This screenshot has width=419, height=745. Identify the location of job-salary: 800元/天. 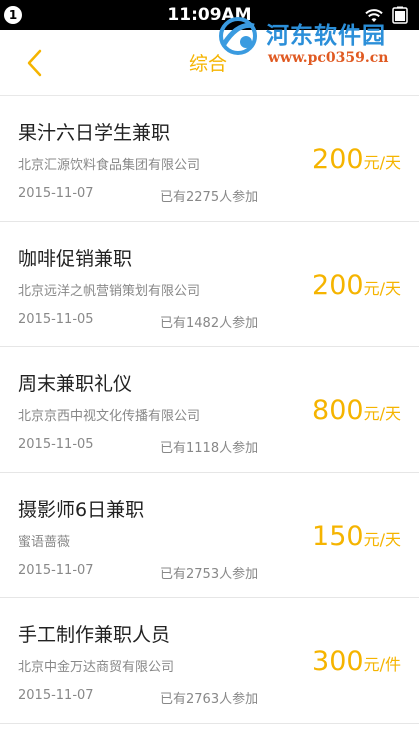
(356, 410).